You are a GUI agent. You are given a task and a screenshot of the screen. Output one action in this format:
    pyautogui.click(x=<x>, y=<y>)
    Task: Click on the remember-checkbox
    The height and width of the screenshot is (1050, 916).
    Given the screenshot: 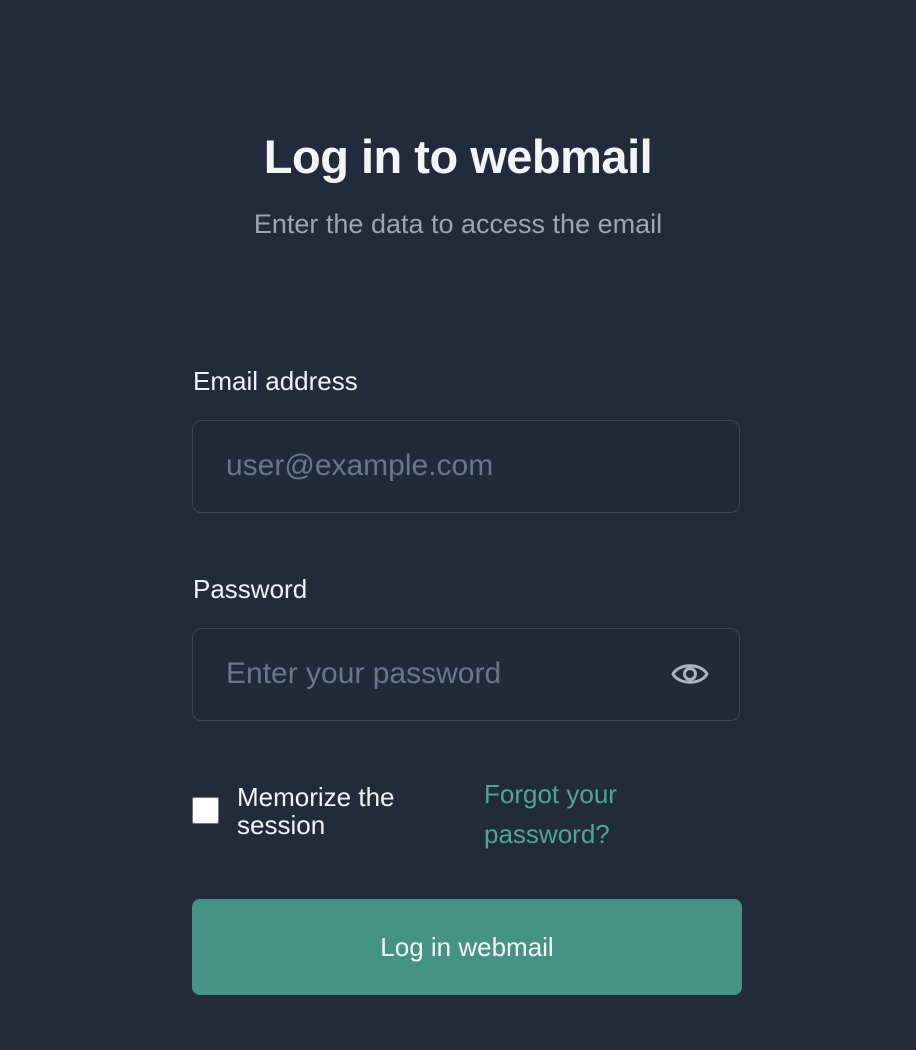 What is the action you would take?
    pyautogui.click(x=205, y=810)
    